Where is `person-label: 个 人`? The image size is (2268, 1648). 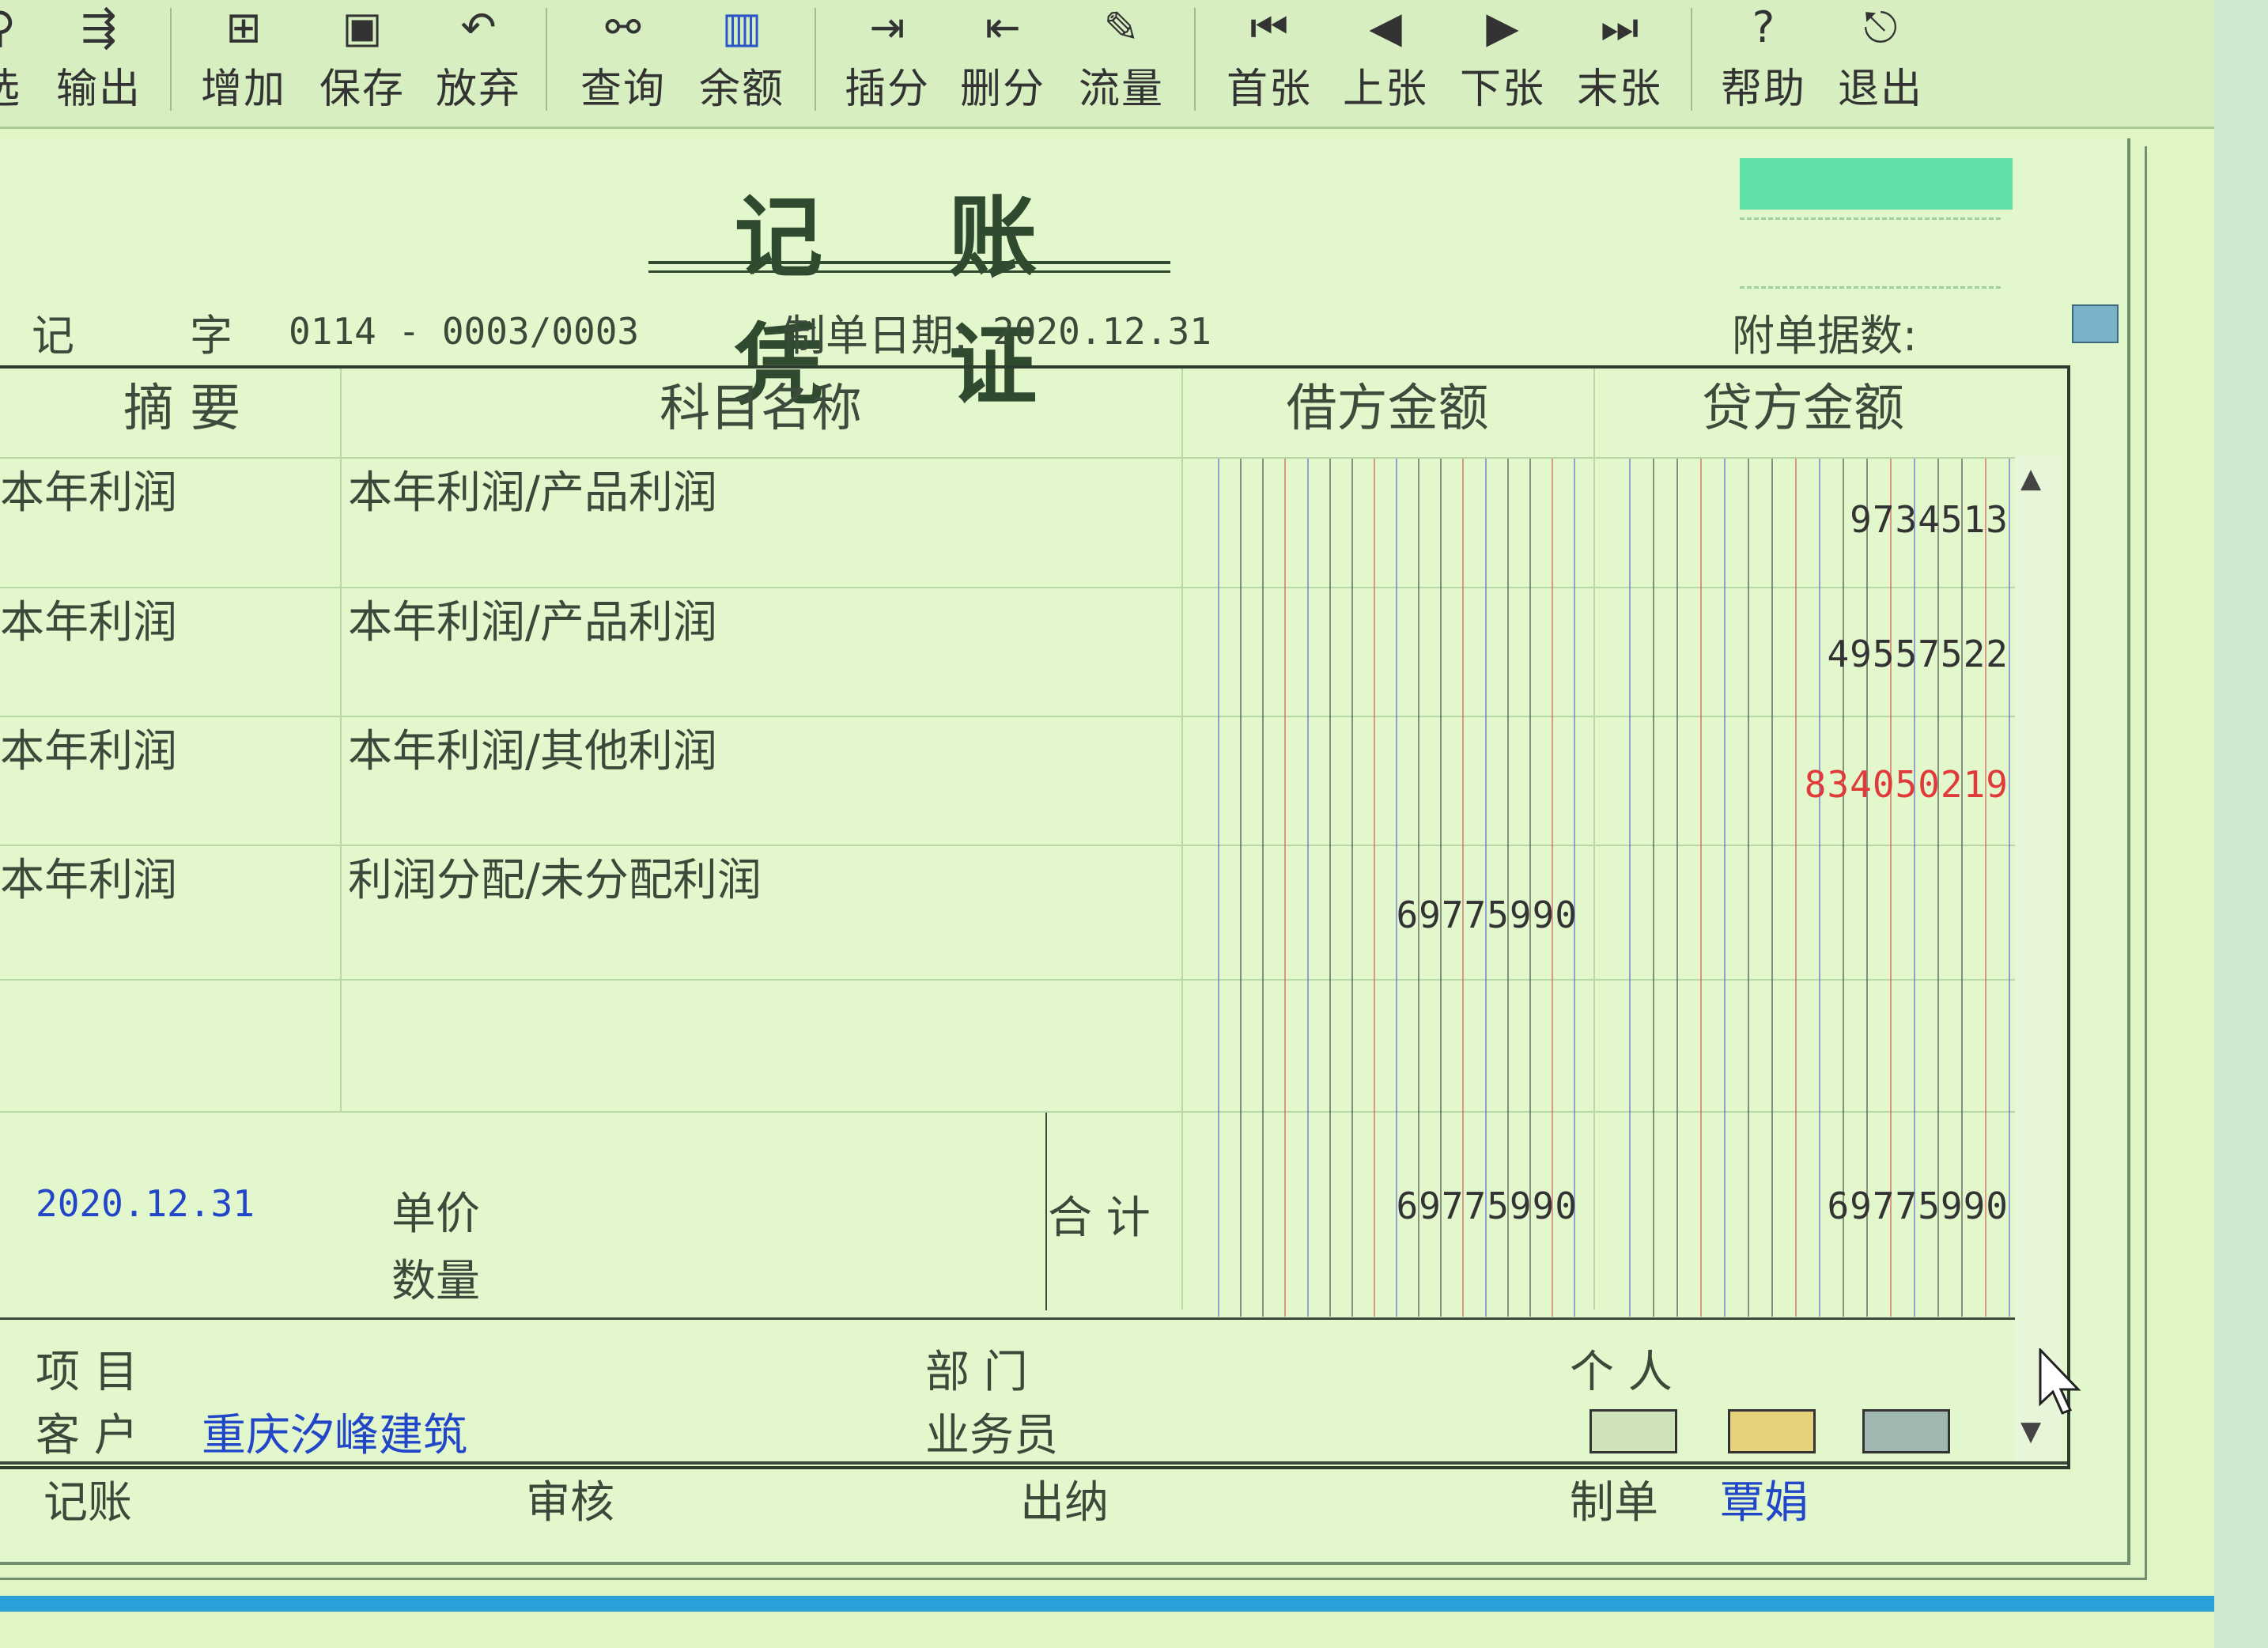
person-label: 个 人 is located at coordinates (1621, 1372).